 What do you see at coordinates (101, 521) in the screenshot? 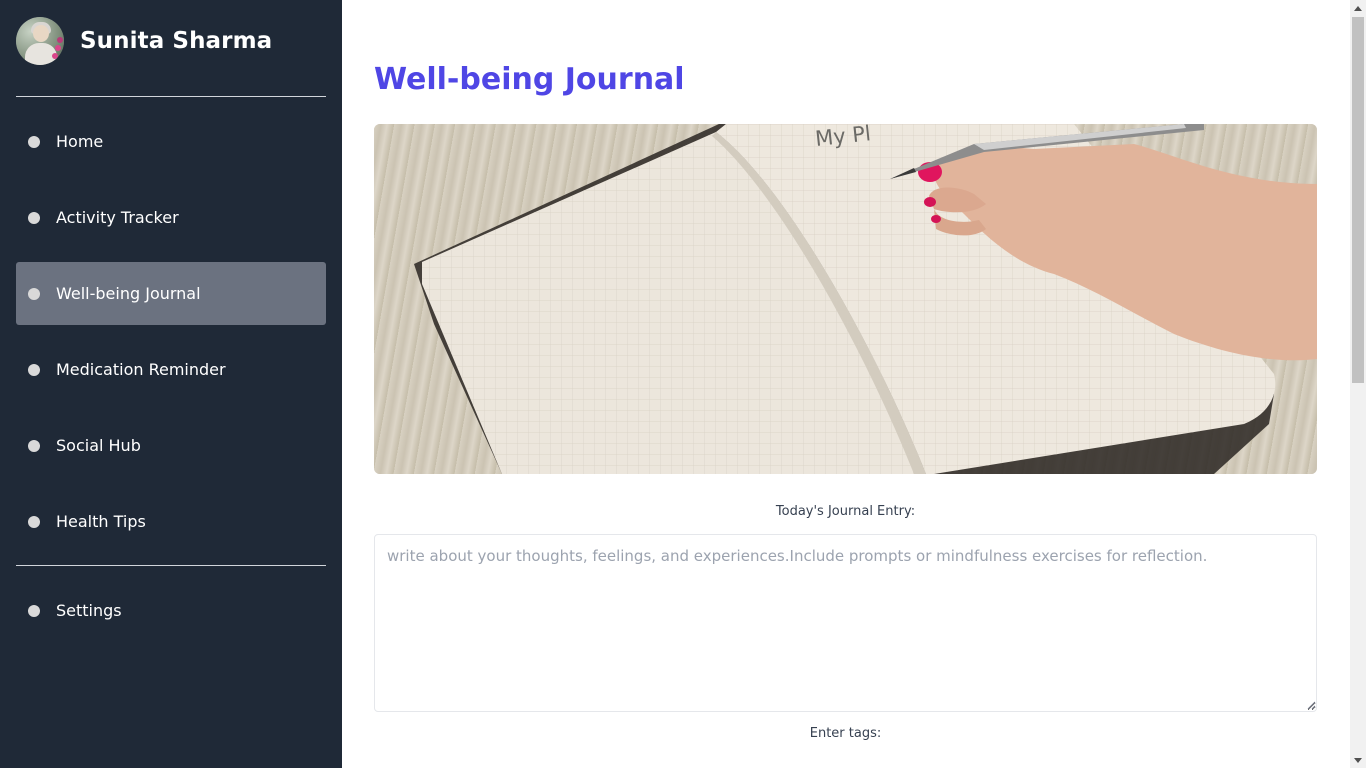
I see `sidebar-item-label: Health Tips` at bounding box center [101, 521].